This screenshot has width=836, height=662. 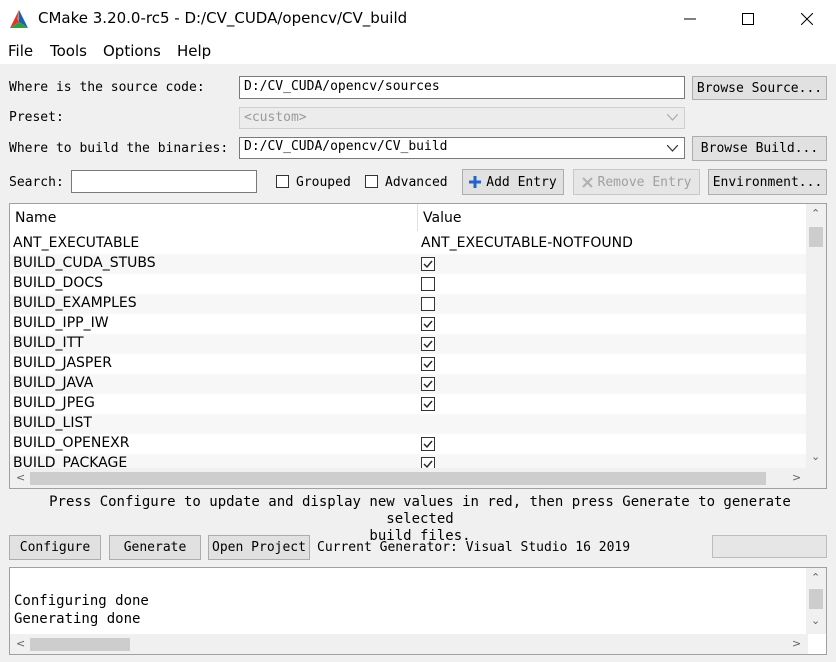 What do you see at coordinates (76, 243) in the screenshot?
I see `cache-entry-name: ANT_EXECUTABLE` at bounding box center [76, 243].